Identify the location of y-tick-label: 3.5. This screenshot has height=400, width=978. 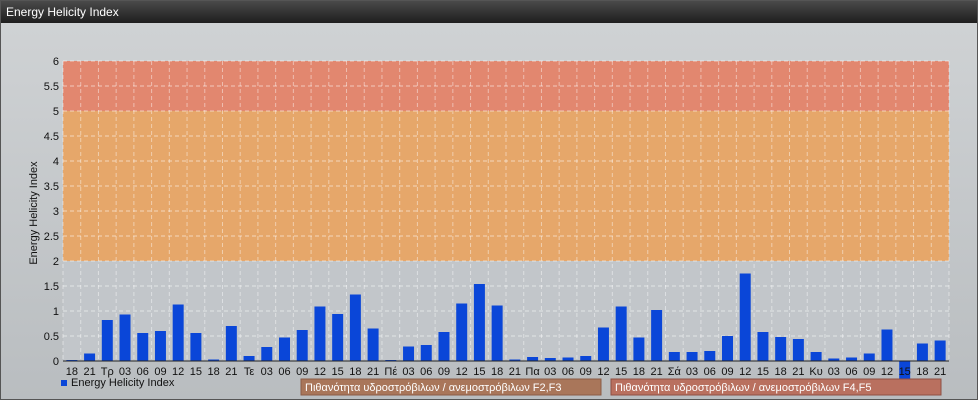
(51, 187).